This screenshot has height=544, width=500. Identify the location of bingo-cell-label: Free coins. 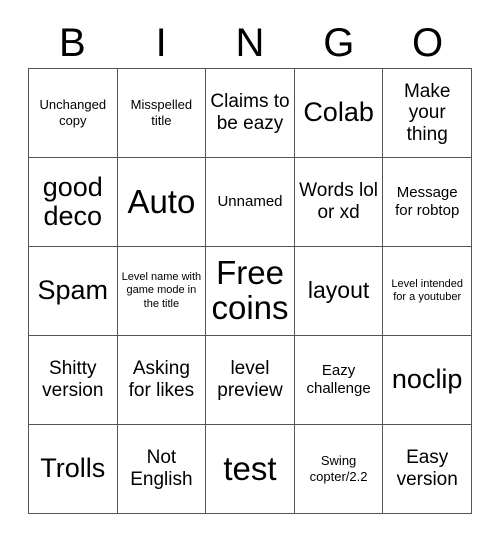
(250, 290).